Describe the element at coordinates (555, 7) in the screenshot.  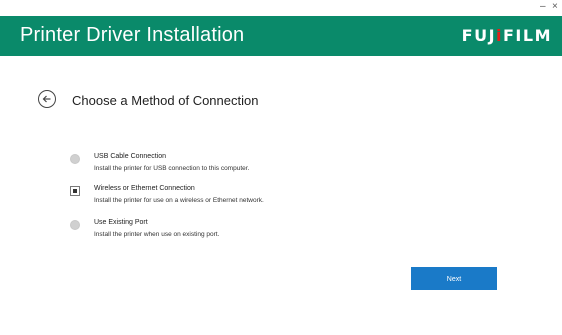
I see `close-button: ×` at that location.